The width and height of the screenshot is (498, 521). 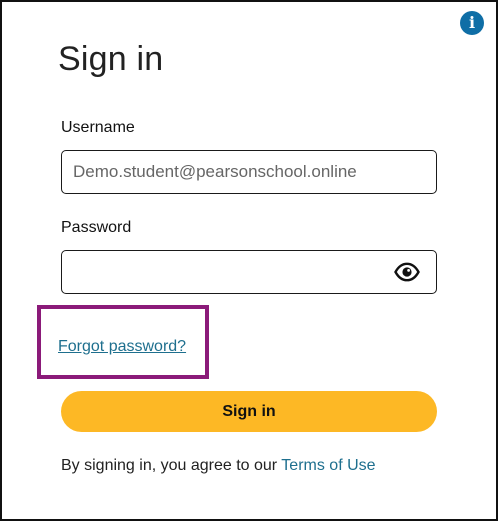 I want to click on username-label: Username, so click(x=98, y=127).